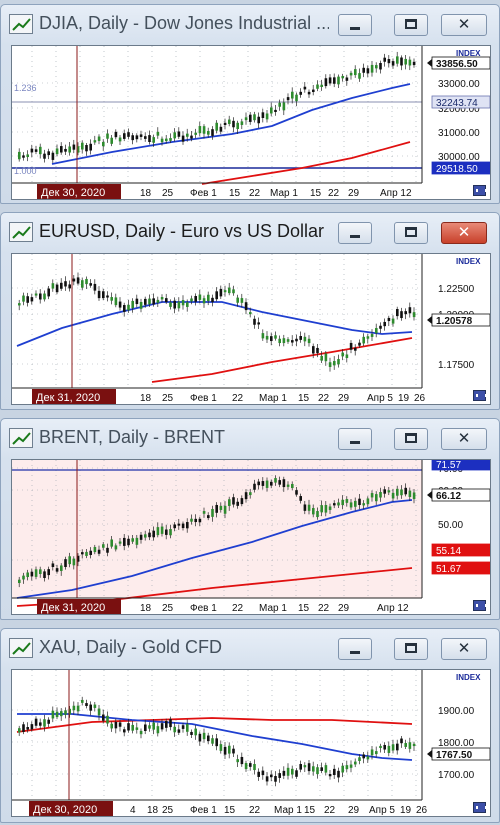 The image size is (500, 825). What do you see at coordinates (203, 810) in the screenshot?
I see `date-tick-label: Фев 1` at bounding box center [203, 810].